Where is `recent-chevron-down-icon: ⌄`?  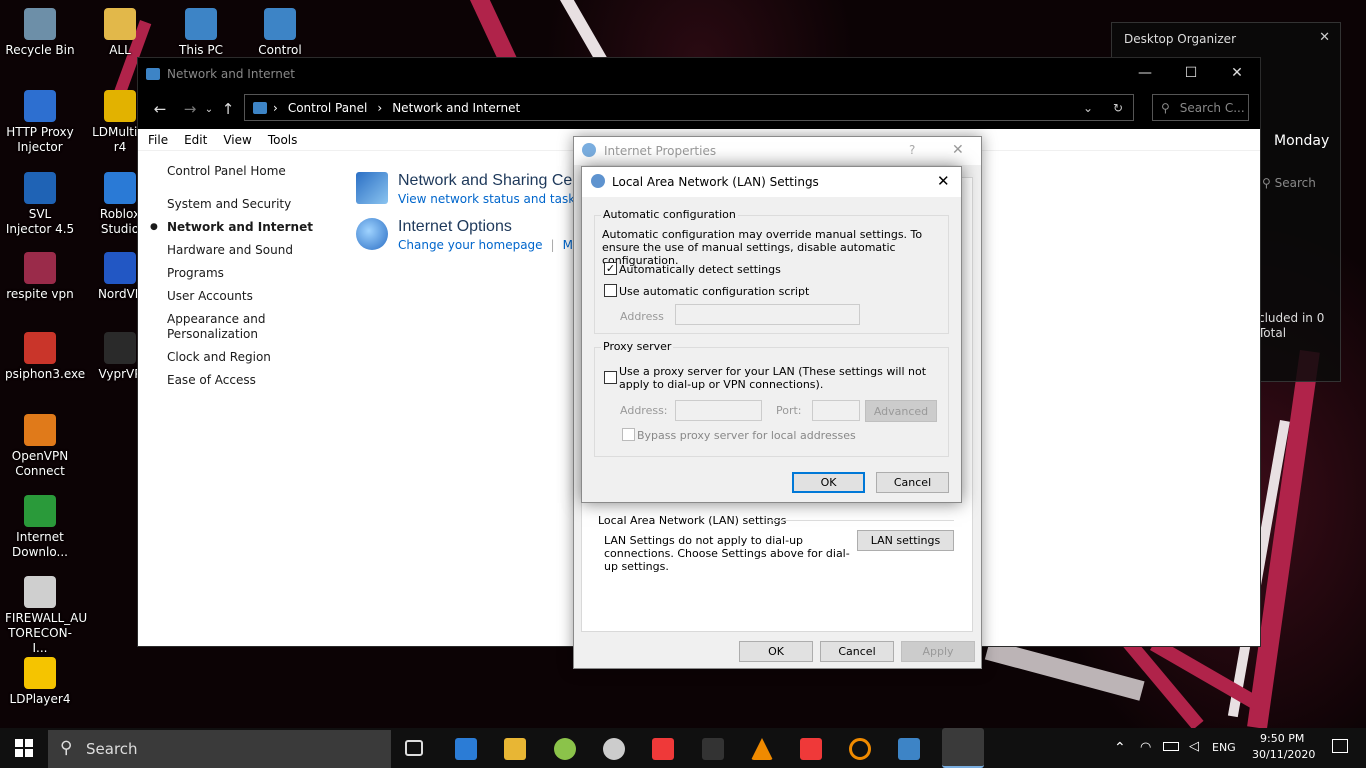
recent-chevron-down-icon: ⌄ is located at coordinates (209, 109).